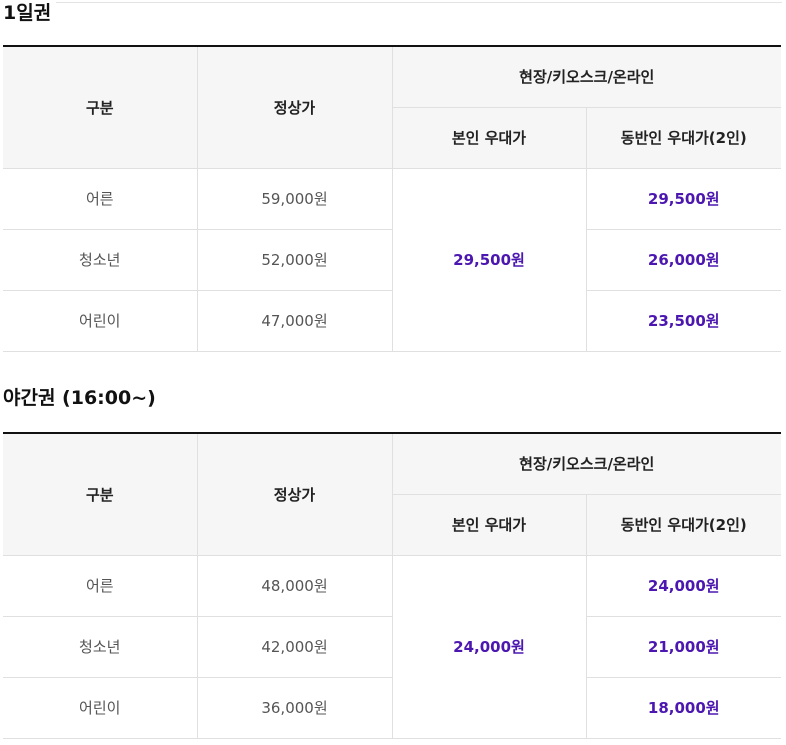 The width and height of the screenshot is (786, 745). Describe the element at coordinates (683, 647) in the screenshot. I see `cell-companion-price: 21,000원` at that location.